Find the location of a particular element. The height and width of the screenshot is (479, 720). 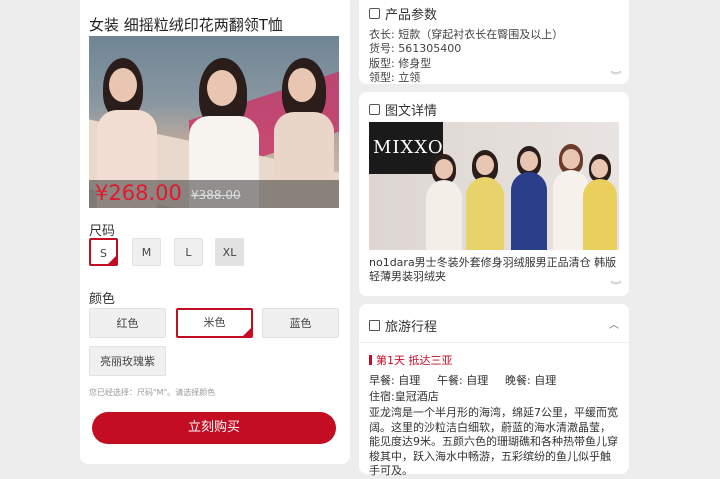

breakfast: 早餐: 自理 is located at coordinates (395, 380).